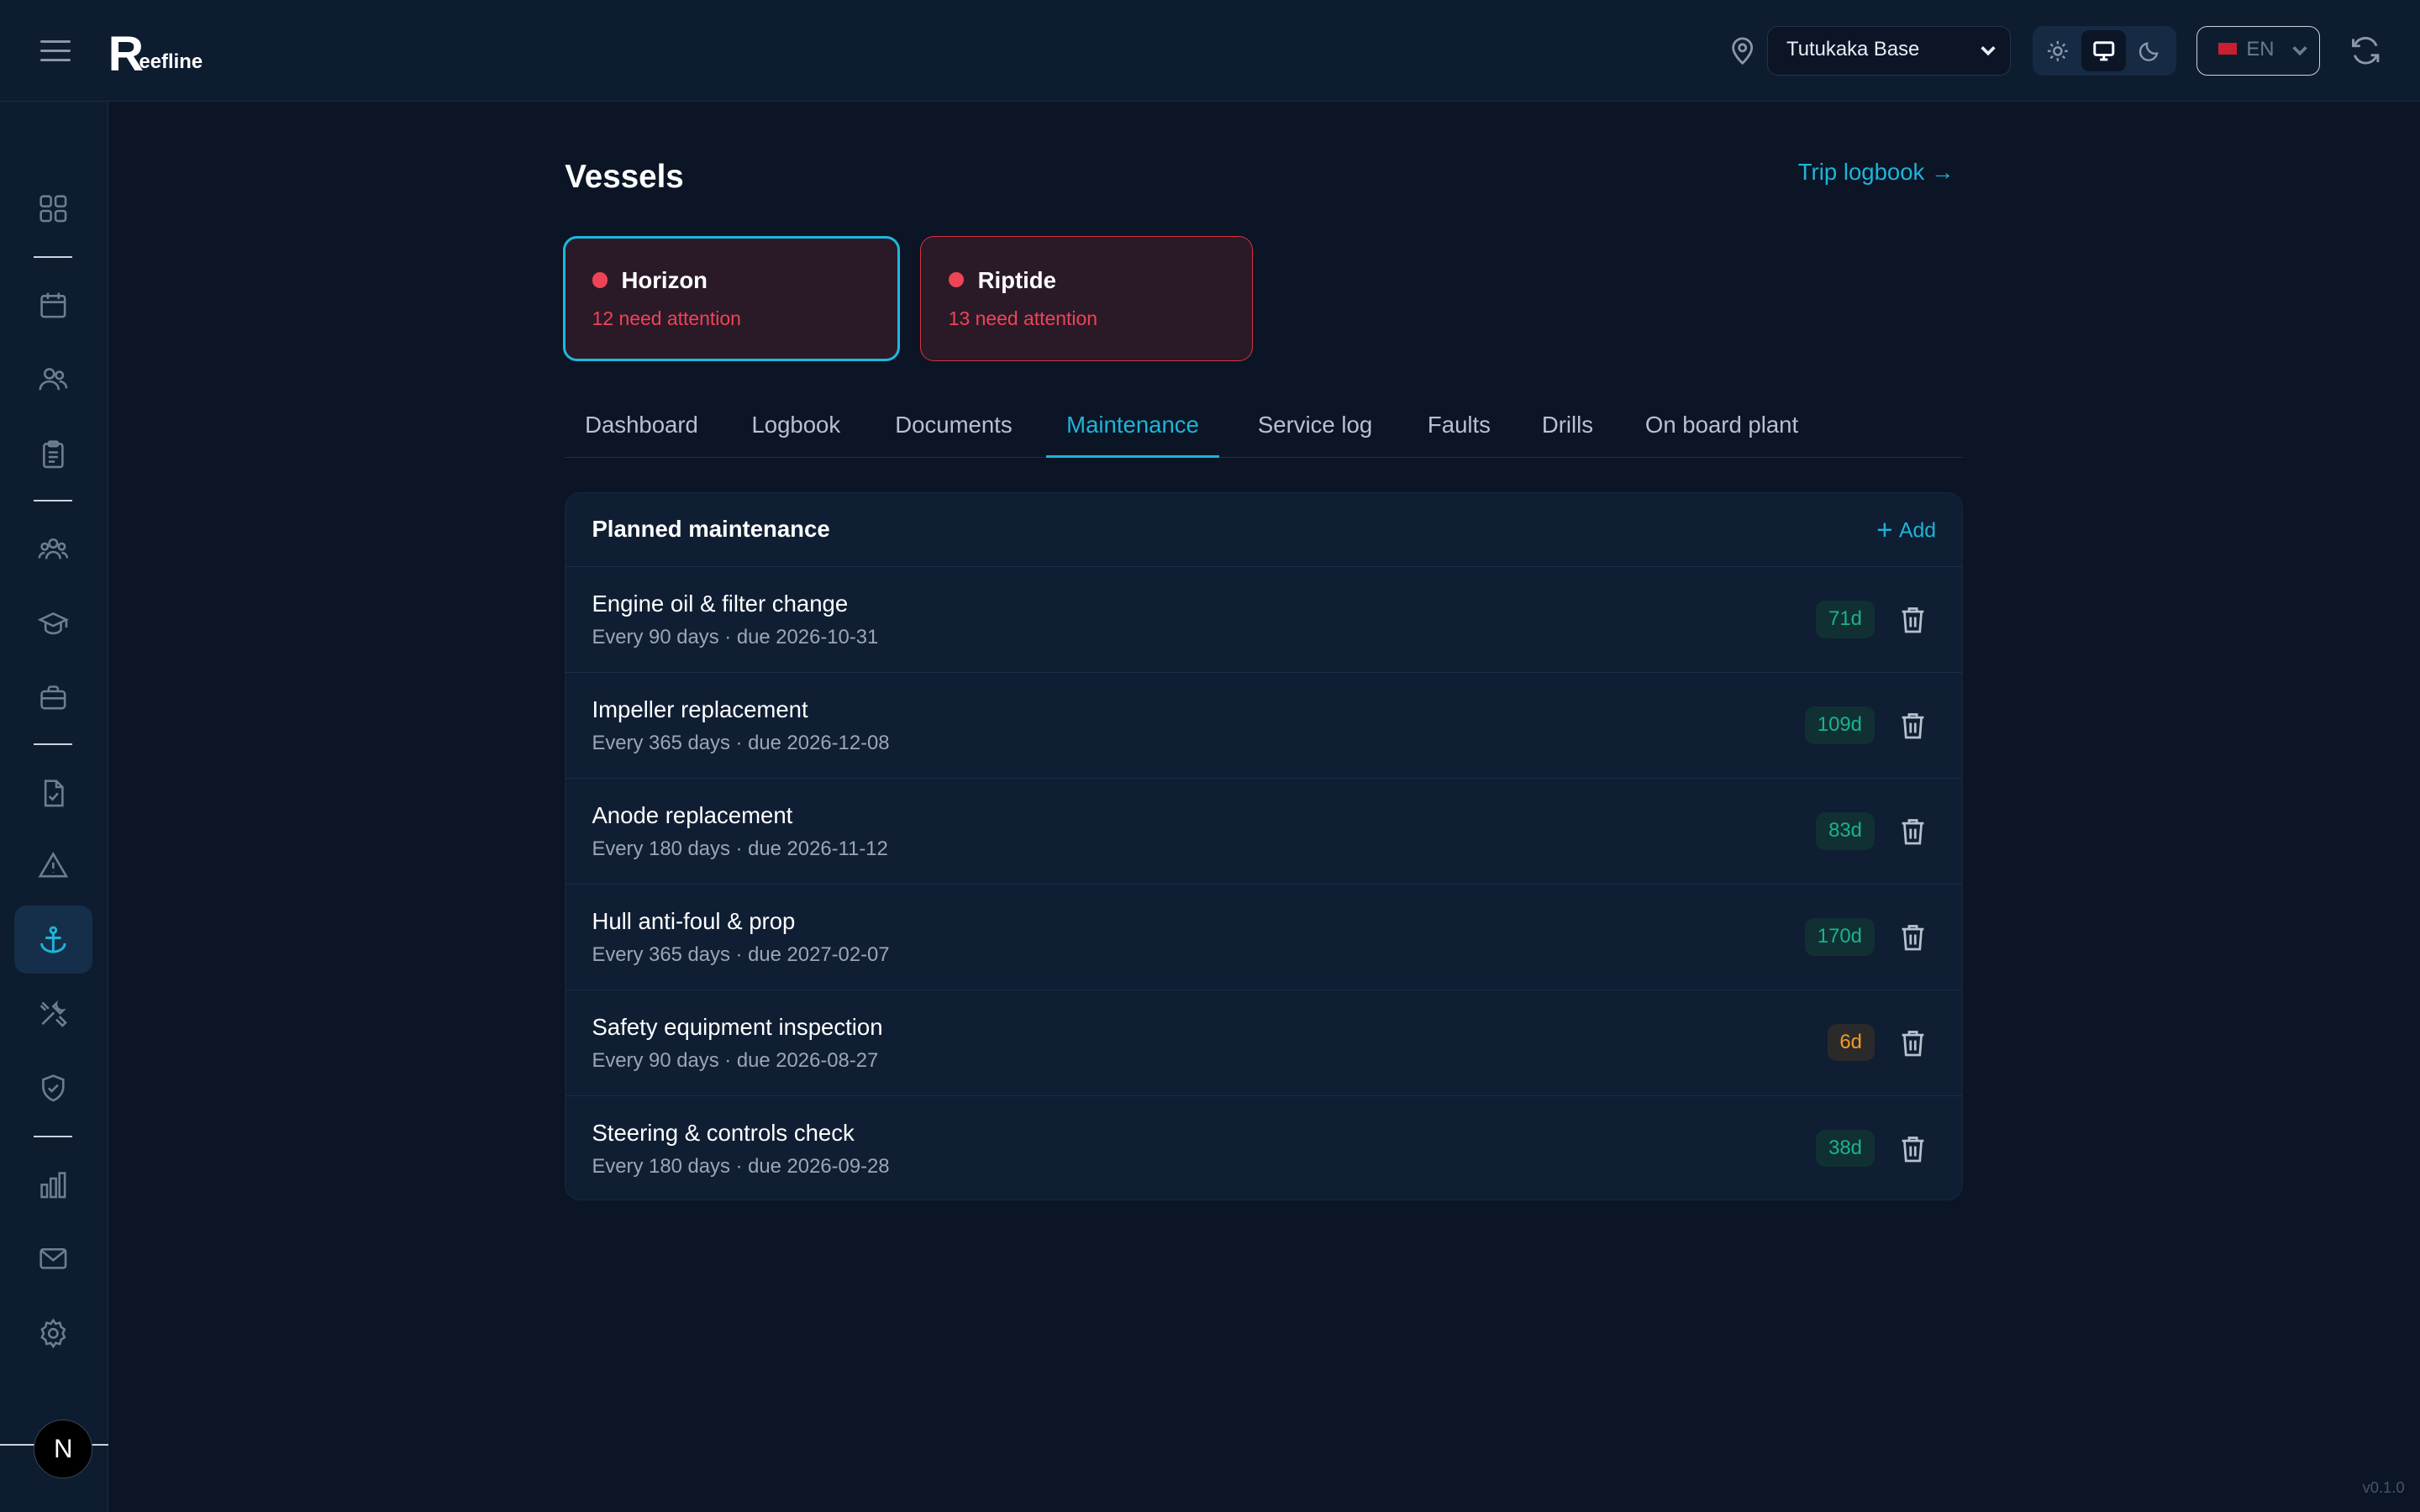  I want to click on nav-item-people, so click(53, 379).